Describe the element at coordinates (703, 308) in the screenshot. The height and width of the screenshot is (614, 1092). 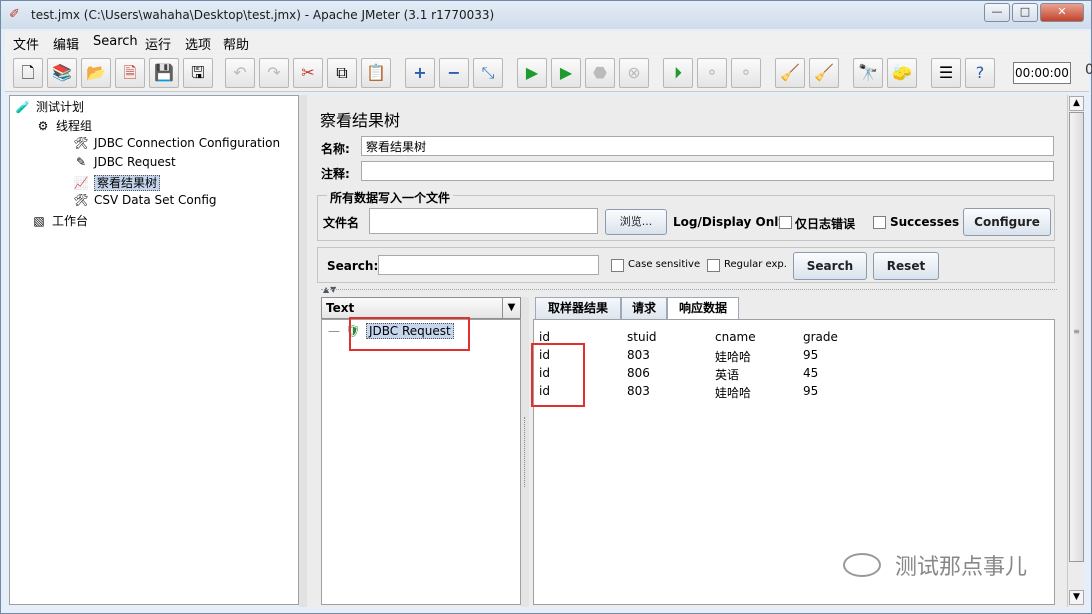
I see `tab-response-data: 响应数据` at that location.